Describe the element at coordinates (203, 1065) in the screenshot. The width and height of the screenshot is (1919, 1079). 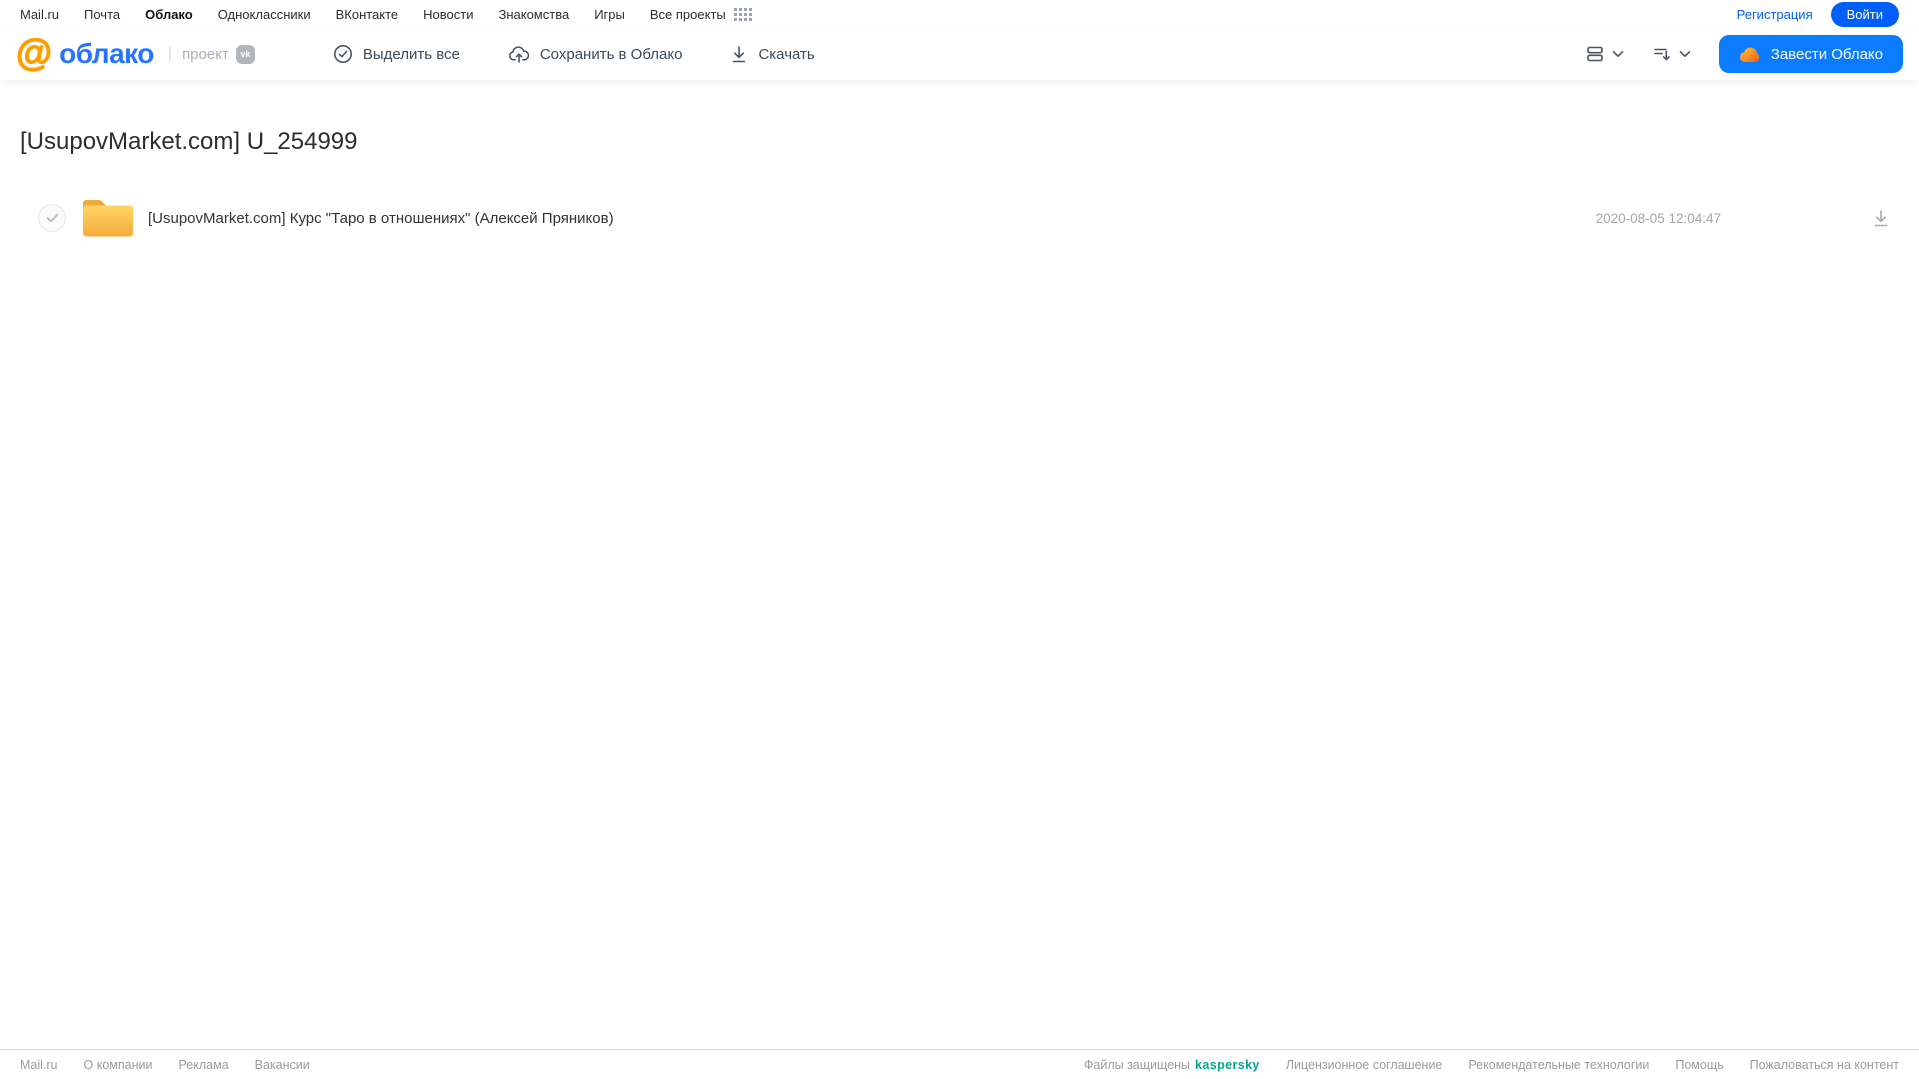
I see `footer-link-ads: Реклама` at that location.